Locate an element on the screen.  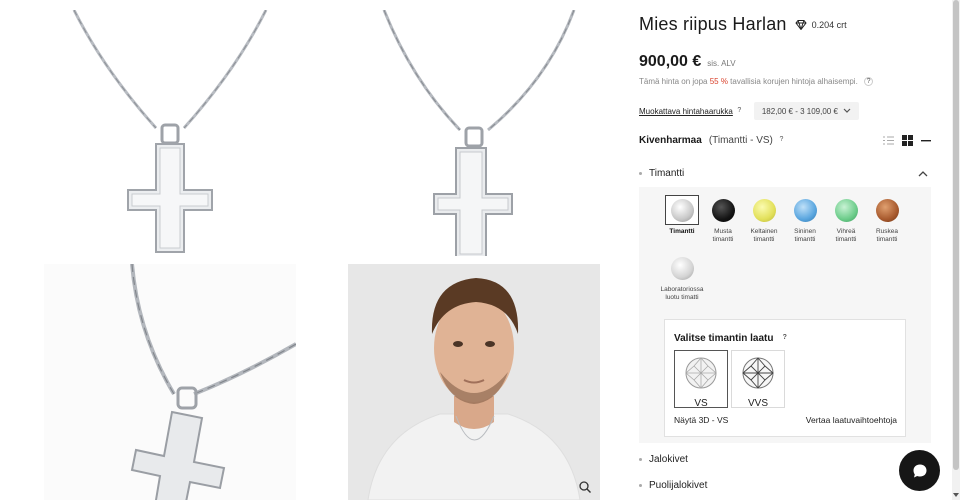
quality-title: Valitse timantin laatu ? is located at coordinates (731, 338).